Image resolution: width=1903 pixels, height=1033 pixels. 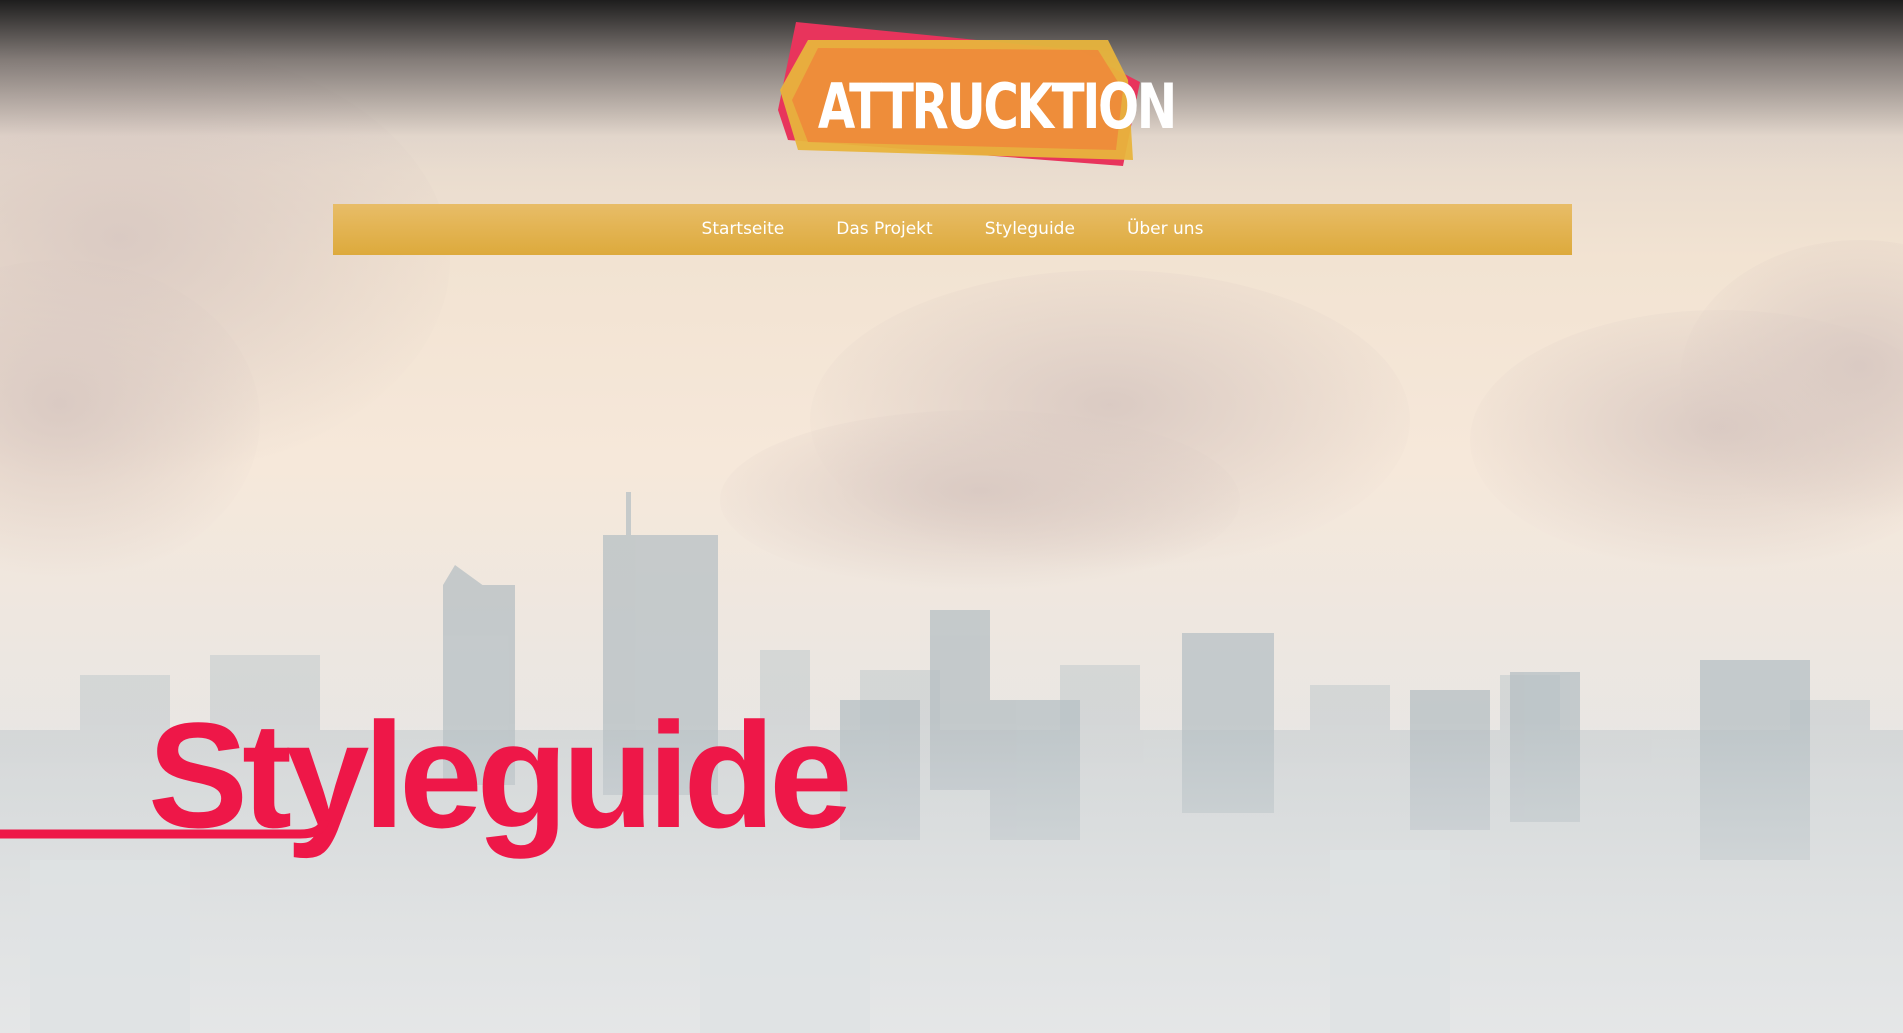 I want to click on logo-wordmark: ATTRUCKTION, so click(x=997, y=106).